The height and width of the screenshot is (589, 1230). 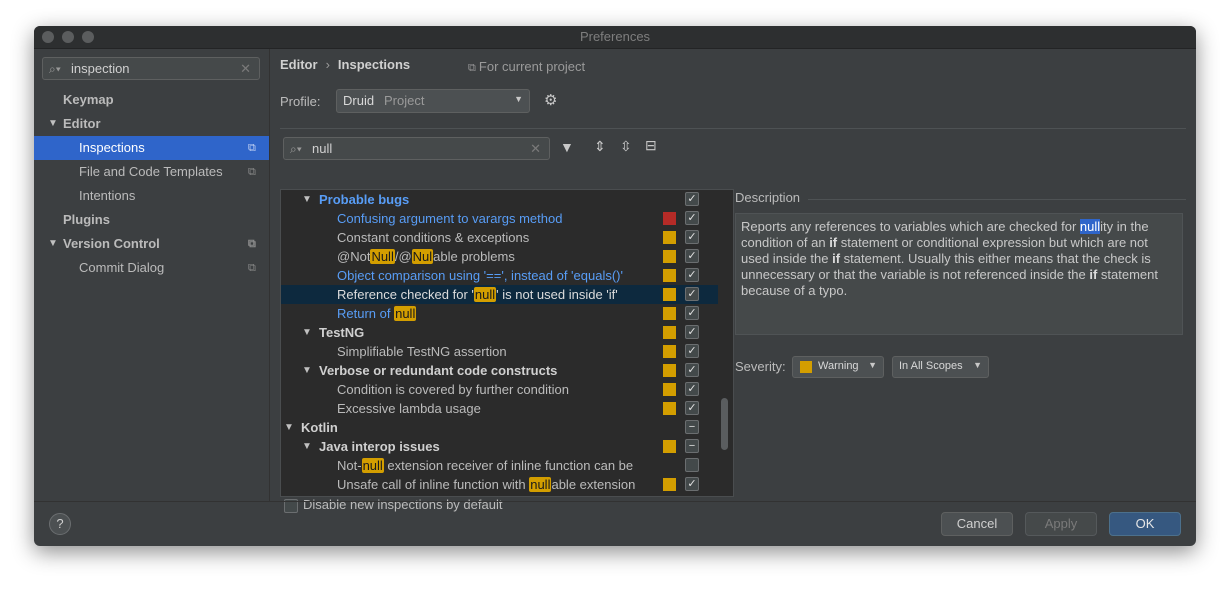 I want to click on minimize-window-icon, so click(x=68, y=37).